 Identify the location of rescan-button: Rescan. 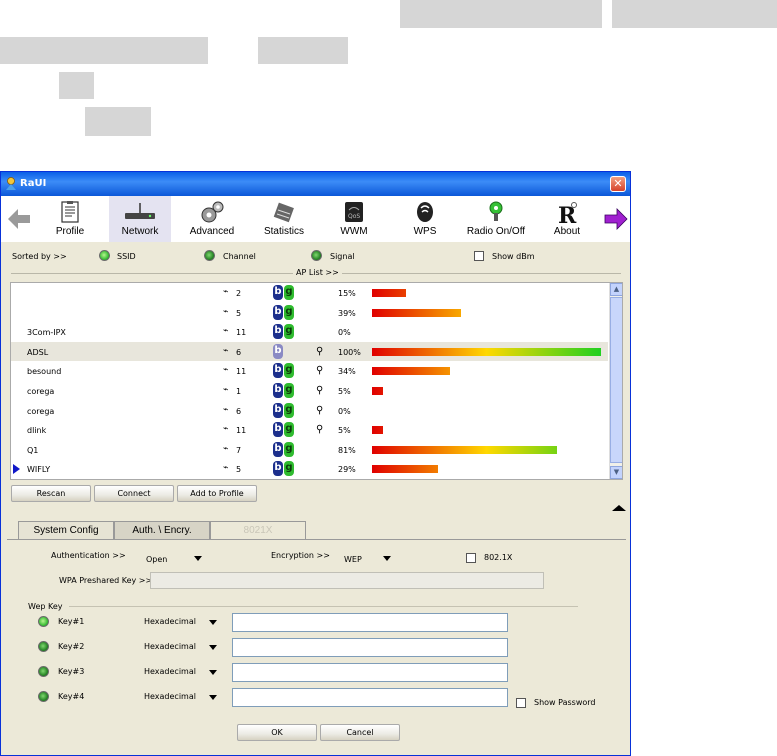
(51, 493).